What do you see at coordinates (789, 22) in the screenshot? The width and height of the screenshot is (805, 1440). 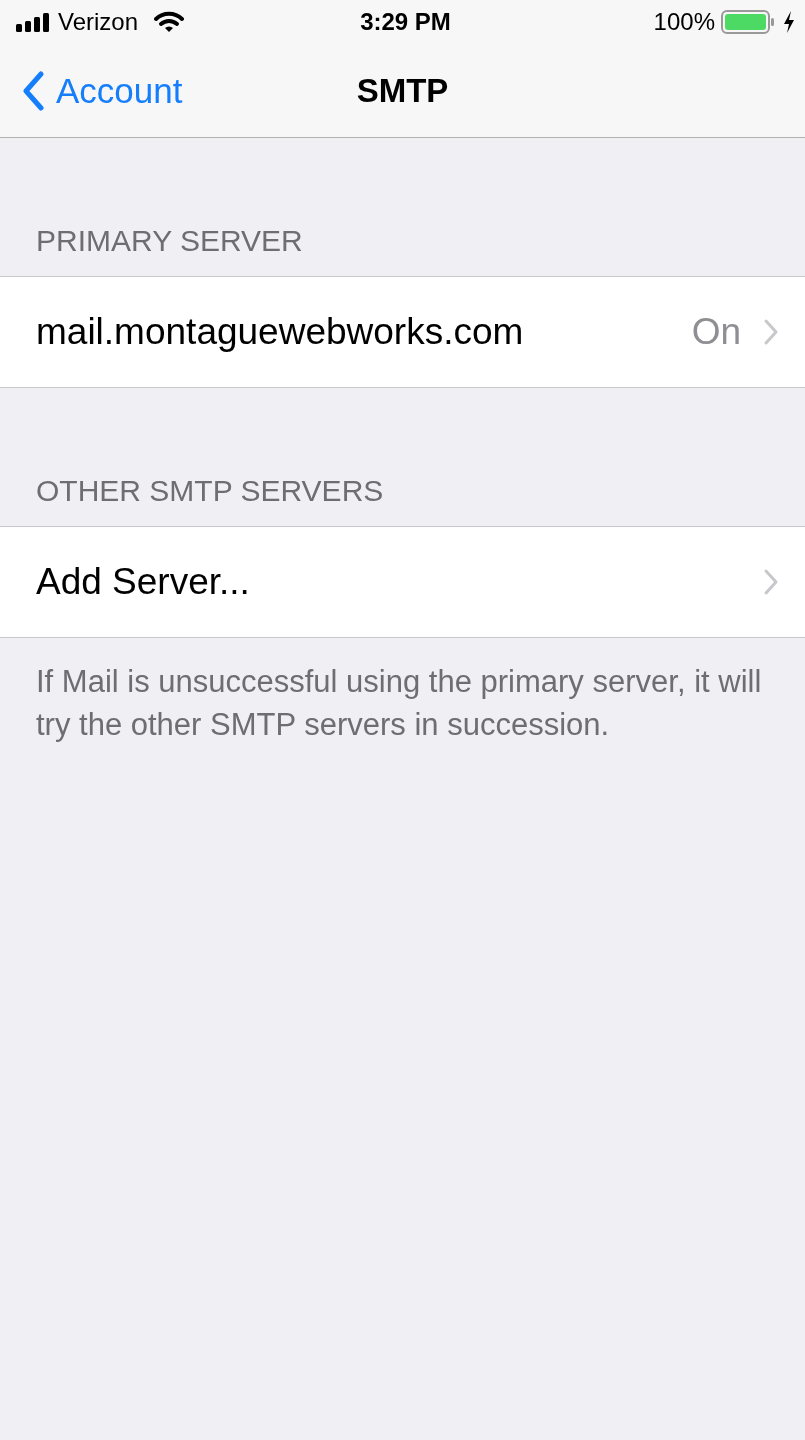 I see `charging-bolt-icon` at bounding box center [789, 22].